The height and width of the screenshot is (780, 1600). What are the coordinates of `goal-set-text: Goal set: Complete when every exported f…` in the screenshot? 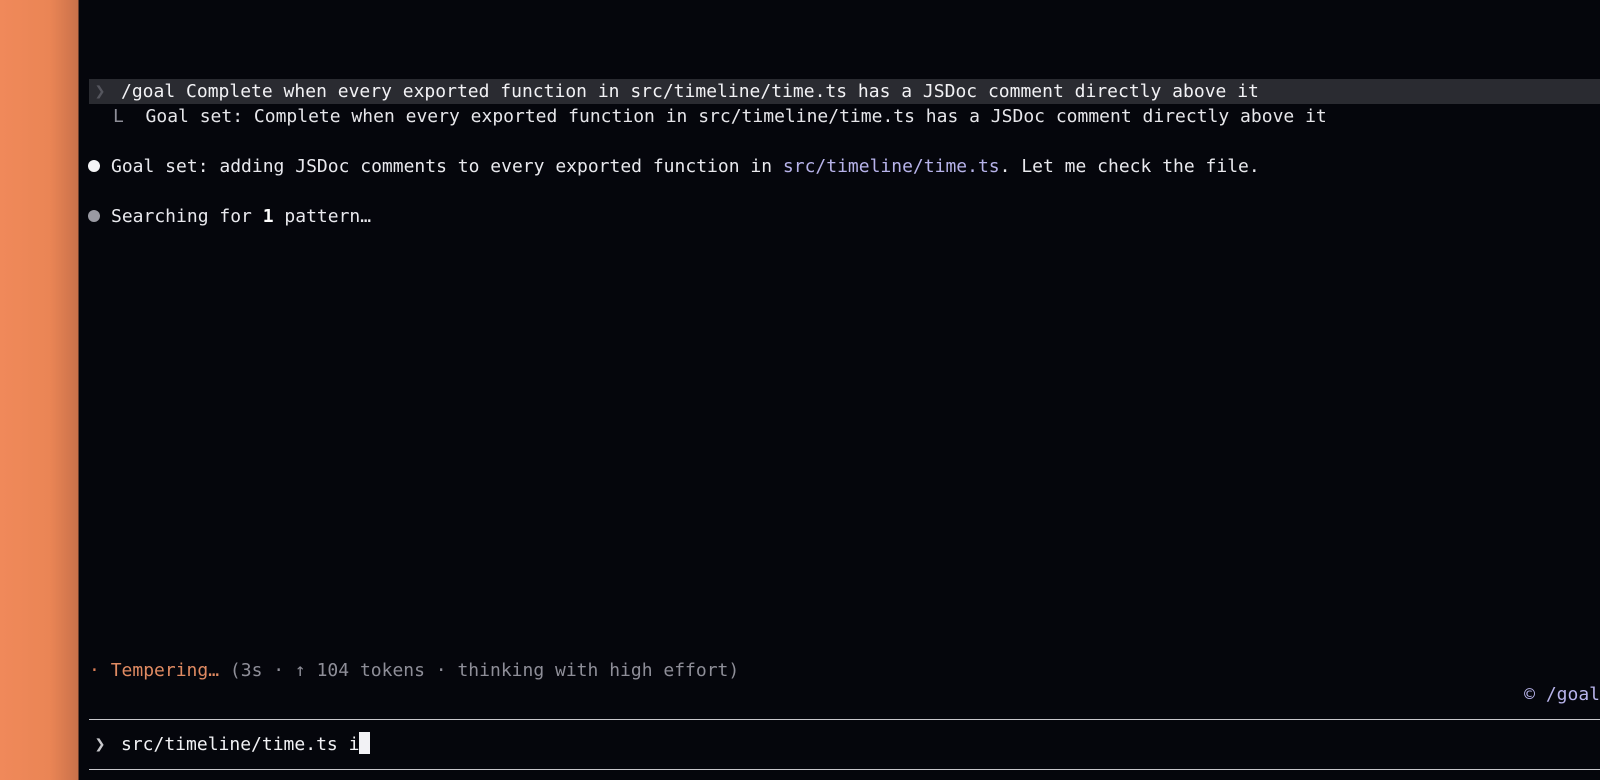 It's located at (736, 116).